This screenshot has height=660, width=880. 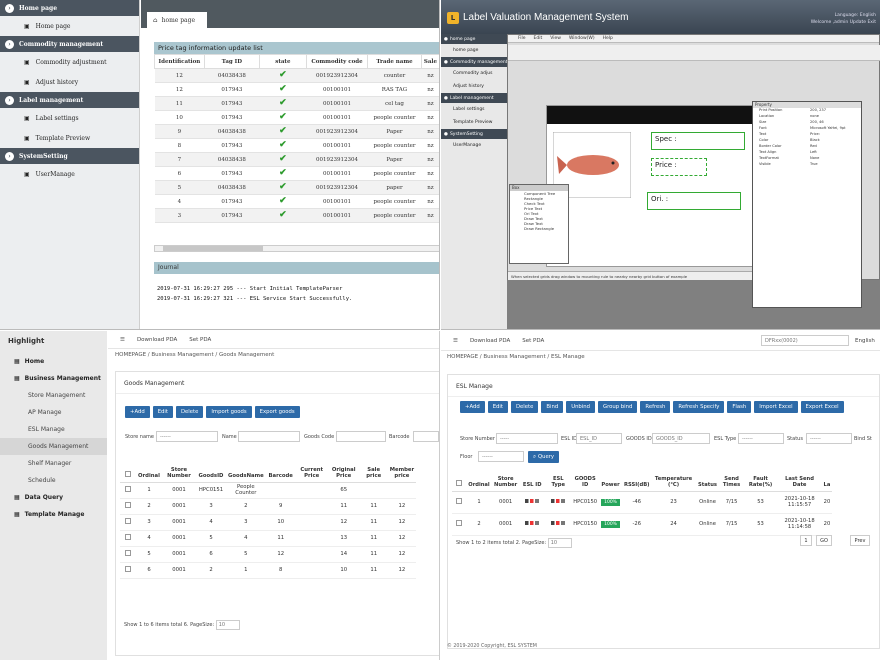 I want to click on toolbar-button: Refresh, so click(x=655, y=407).